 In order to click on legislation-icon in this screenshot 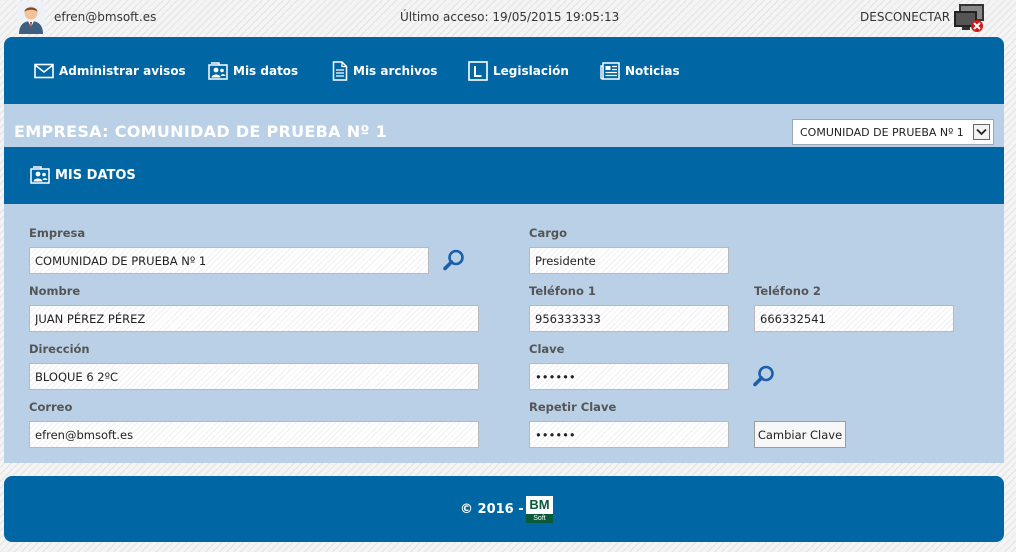, I will do `click(478, 71)`.